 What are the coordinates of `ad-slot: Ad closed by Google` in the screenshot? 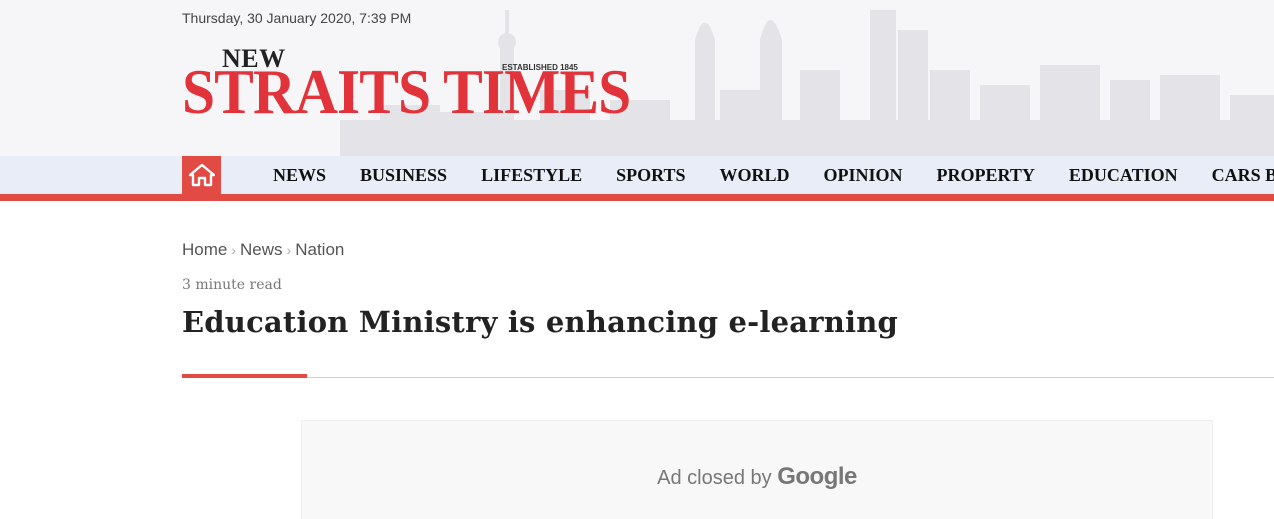 It's located at (757, 469).